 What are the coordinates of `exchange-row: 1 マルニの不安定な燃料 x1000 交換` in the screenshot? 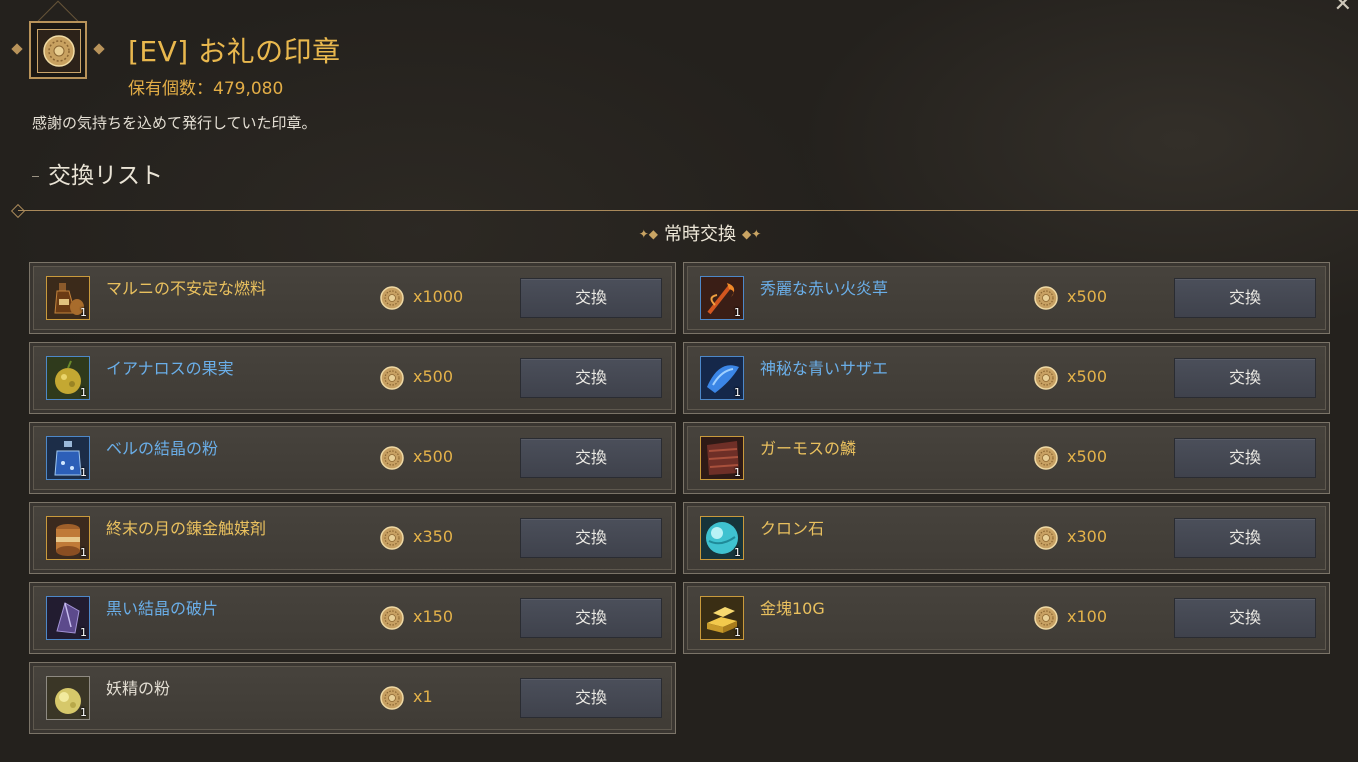 It's located at (352, 298).